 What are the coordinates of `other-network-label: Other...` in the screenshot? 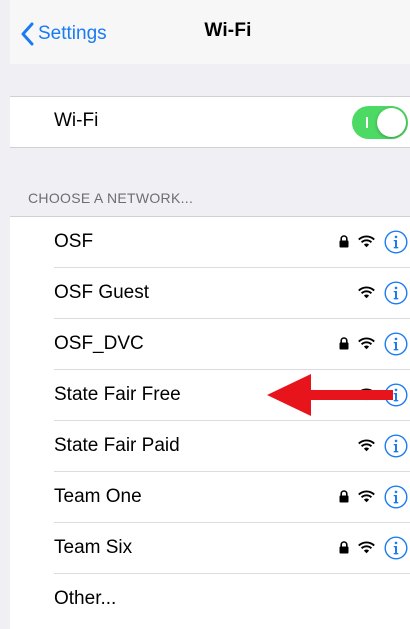 It's located at (85, 598).